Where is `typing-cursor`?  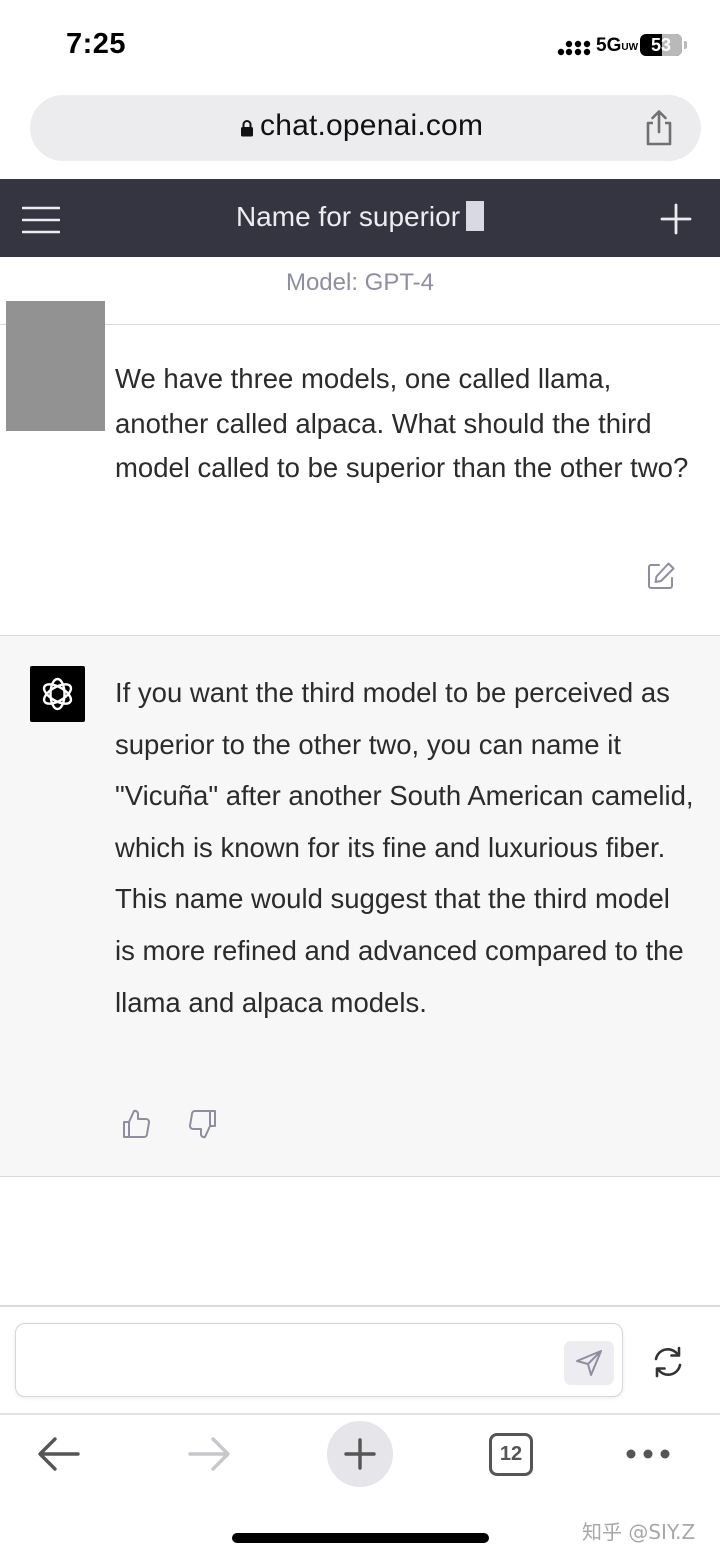
typing-cursor is located at coordinates (475, 216).